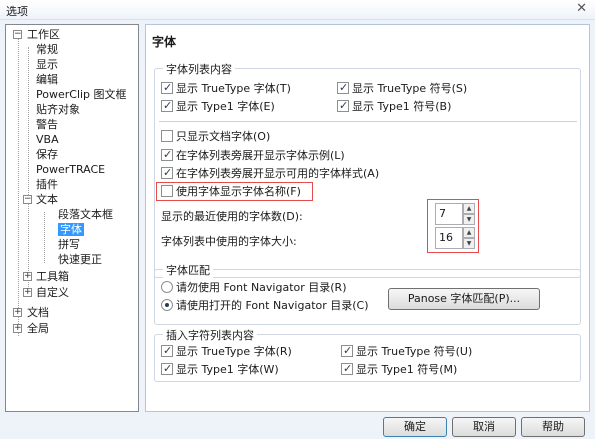 This screenshot has width=595, height=439. What do you see at coordinates (449, 214) in the screenshot?
I see `recent-fonts-count-input: 7` at bounding box center [449, 214].